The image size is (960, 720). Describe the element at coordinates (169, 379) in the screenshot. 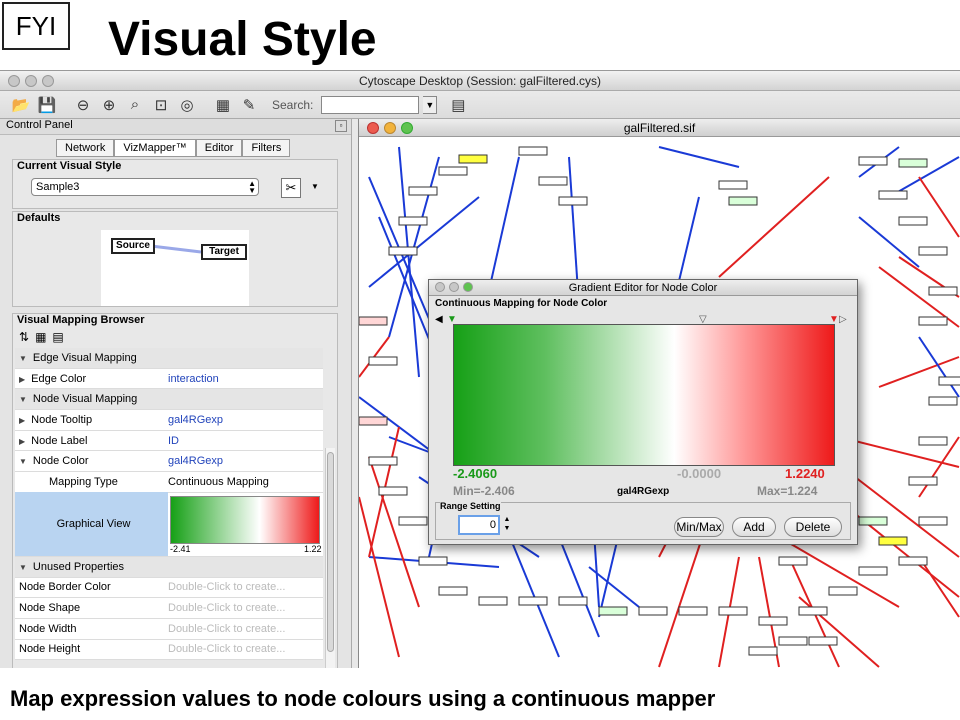

I see `table-row: ▶ Edge Color interaction` at that location.